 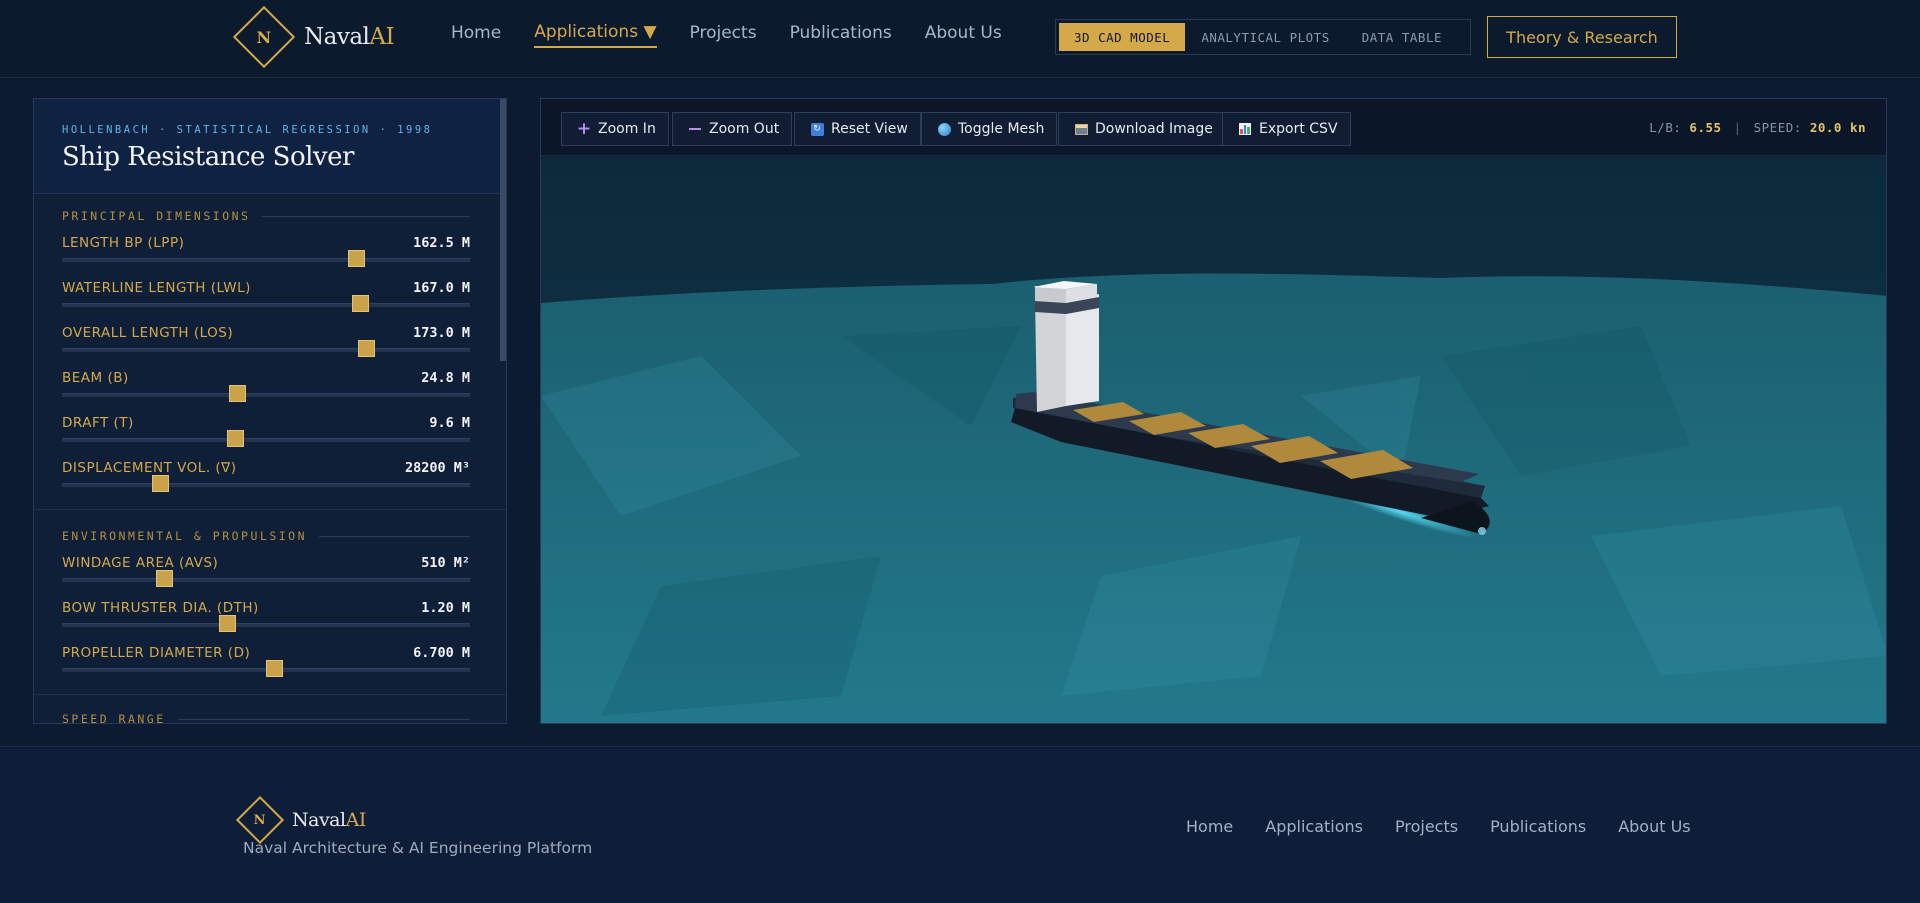 I want to click on footer-nav-applications: Applications, so click(x=1314, y=826).